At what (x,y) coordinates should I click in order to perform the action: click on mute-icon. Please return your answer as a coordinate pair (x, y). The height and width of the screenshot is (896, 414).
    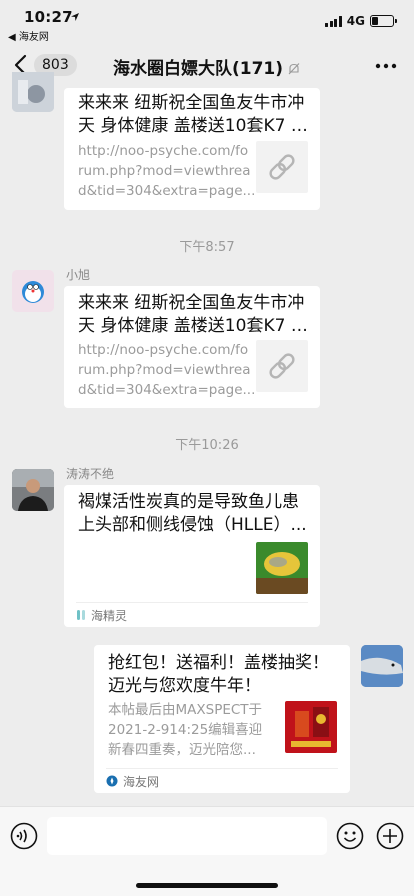
    Looking at the image, I should click on (294, 69).